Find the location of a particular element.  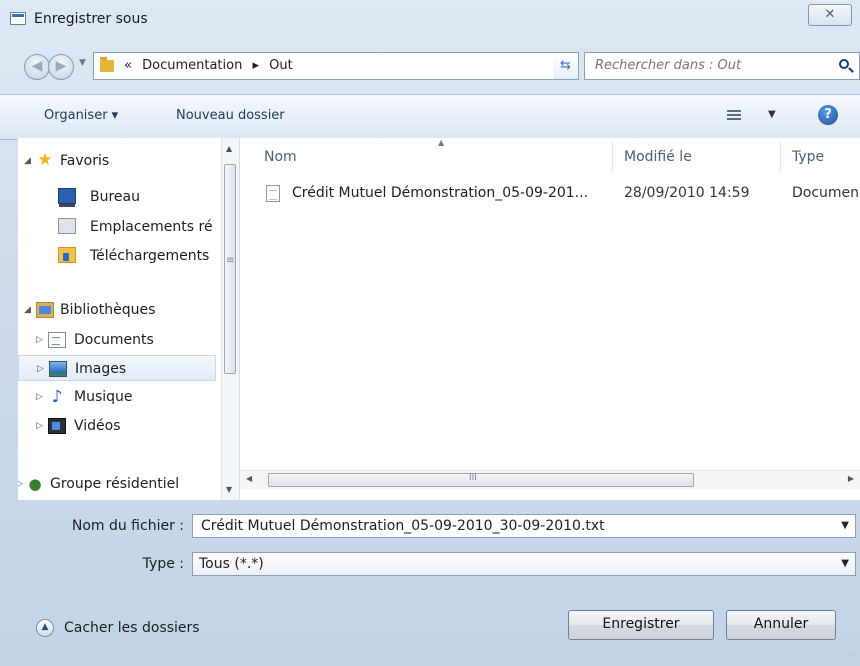

text-file-icon is located at coordinates (273, 193).